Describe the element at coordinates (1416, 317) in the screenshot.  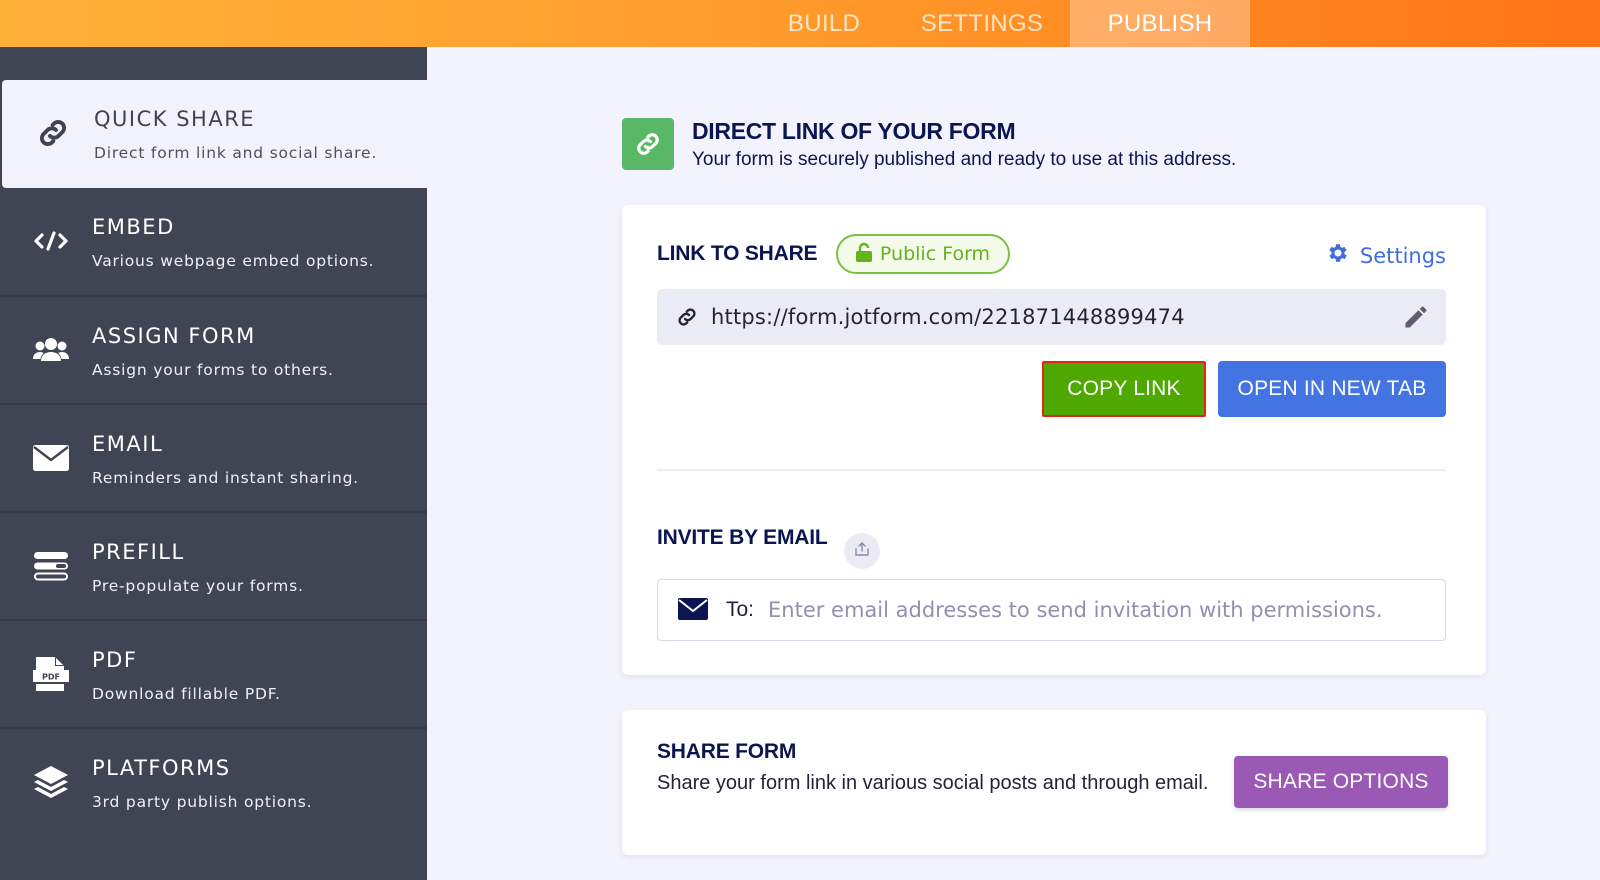
I see `pencil-icon` at that location.